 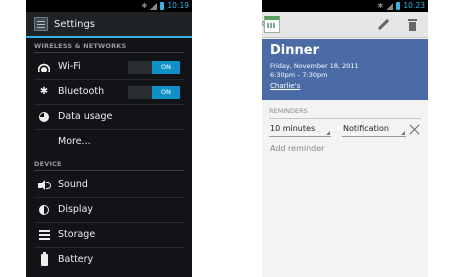 What do you see at coordinates (294, 50) in the screenshot?
I see `event-title: Dinner` at bounding box center [294, 50].